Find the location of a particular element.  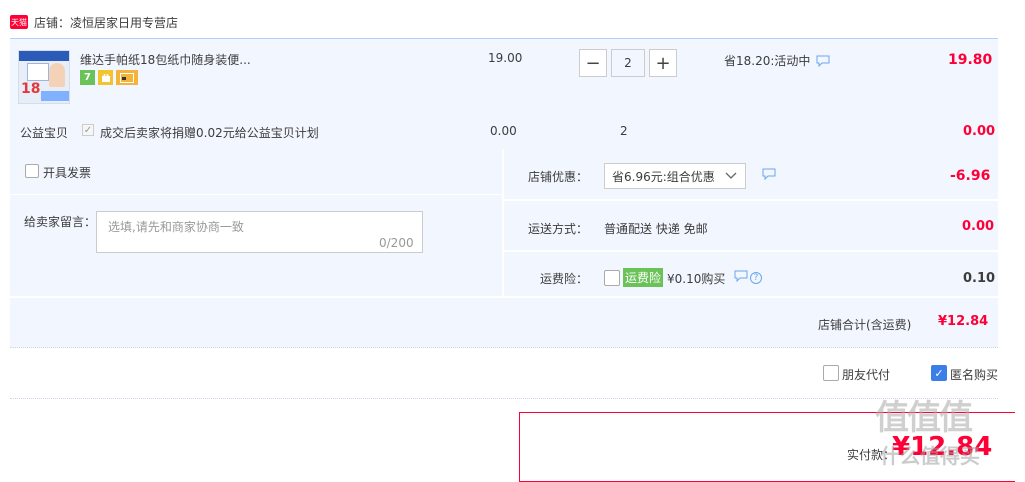

tmall-icon: 天猫 is located at coordinates (19, 22).